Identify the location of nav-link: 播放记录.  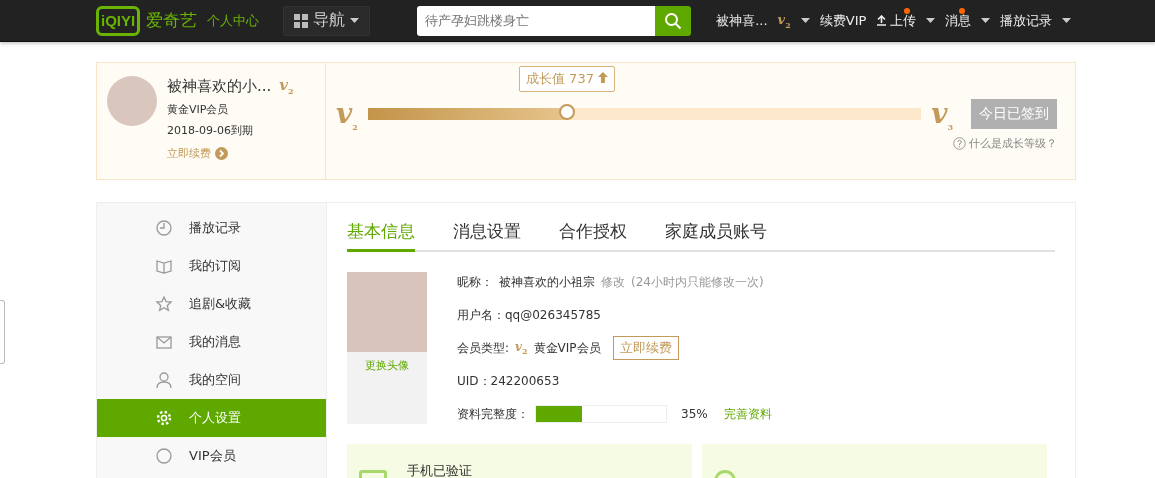
(1026, 20).